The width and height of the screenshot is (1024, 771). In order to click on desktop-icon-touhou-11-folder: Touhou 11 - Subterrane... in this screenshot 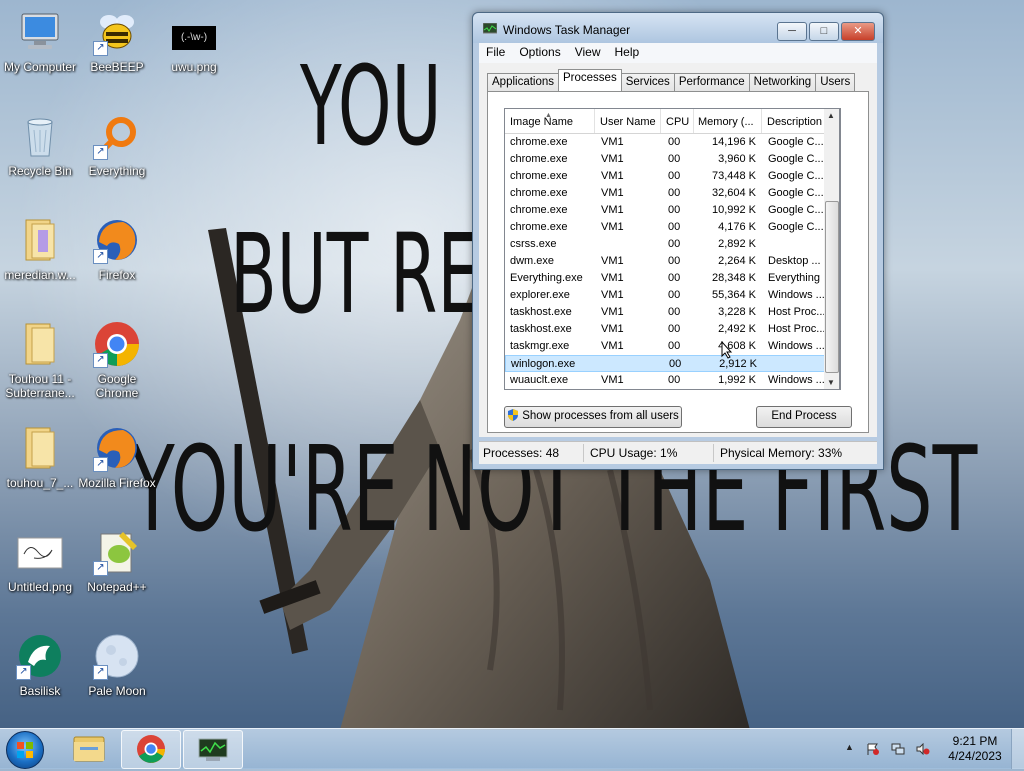, I will do `click(40, 360)`.